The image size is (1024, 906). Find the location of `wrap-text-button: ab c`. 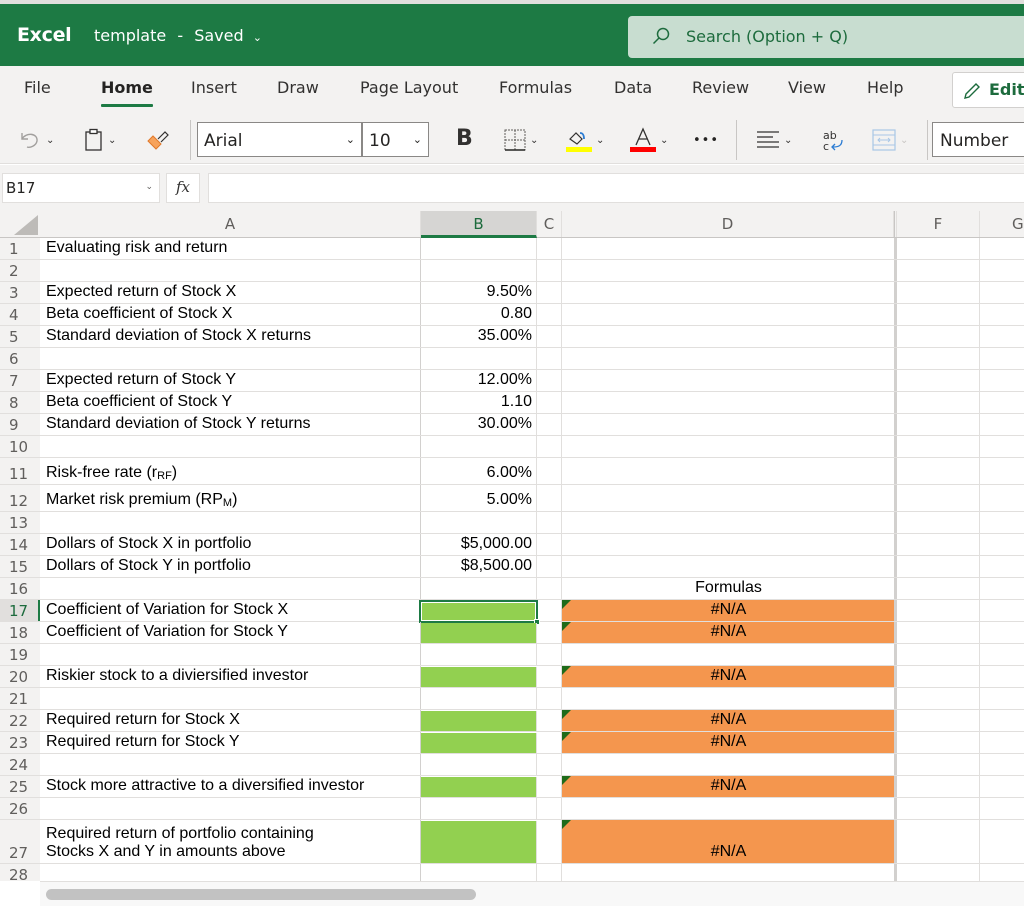

wrap-text-button: ab c is located at coordinates (833, 140).